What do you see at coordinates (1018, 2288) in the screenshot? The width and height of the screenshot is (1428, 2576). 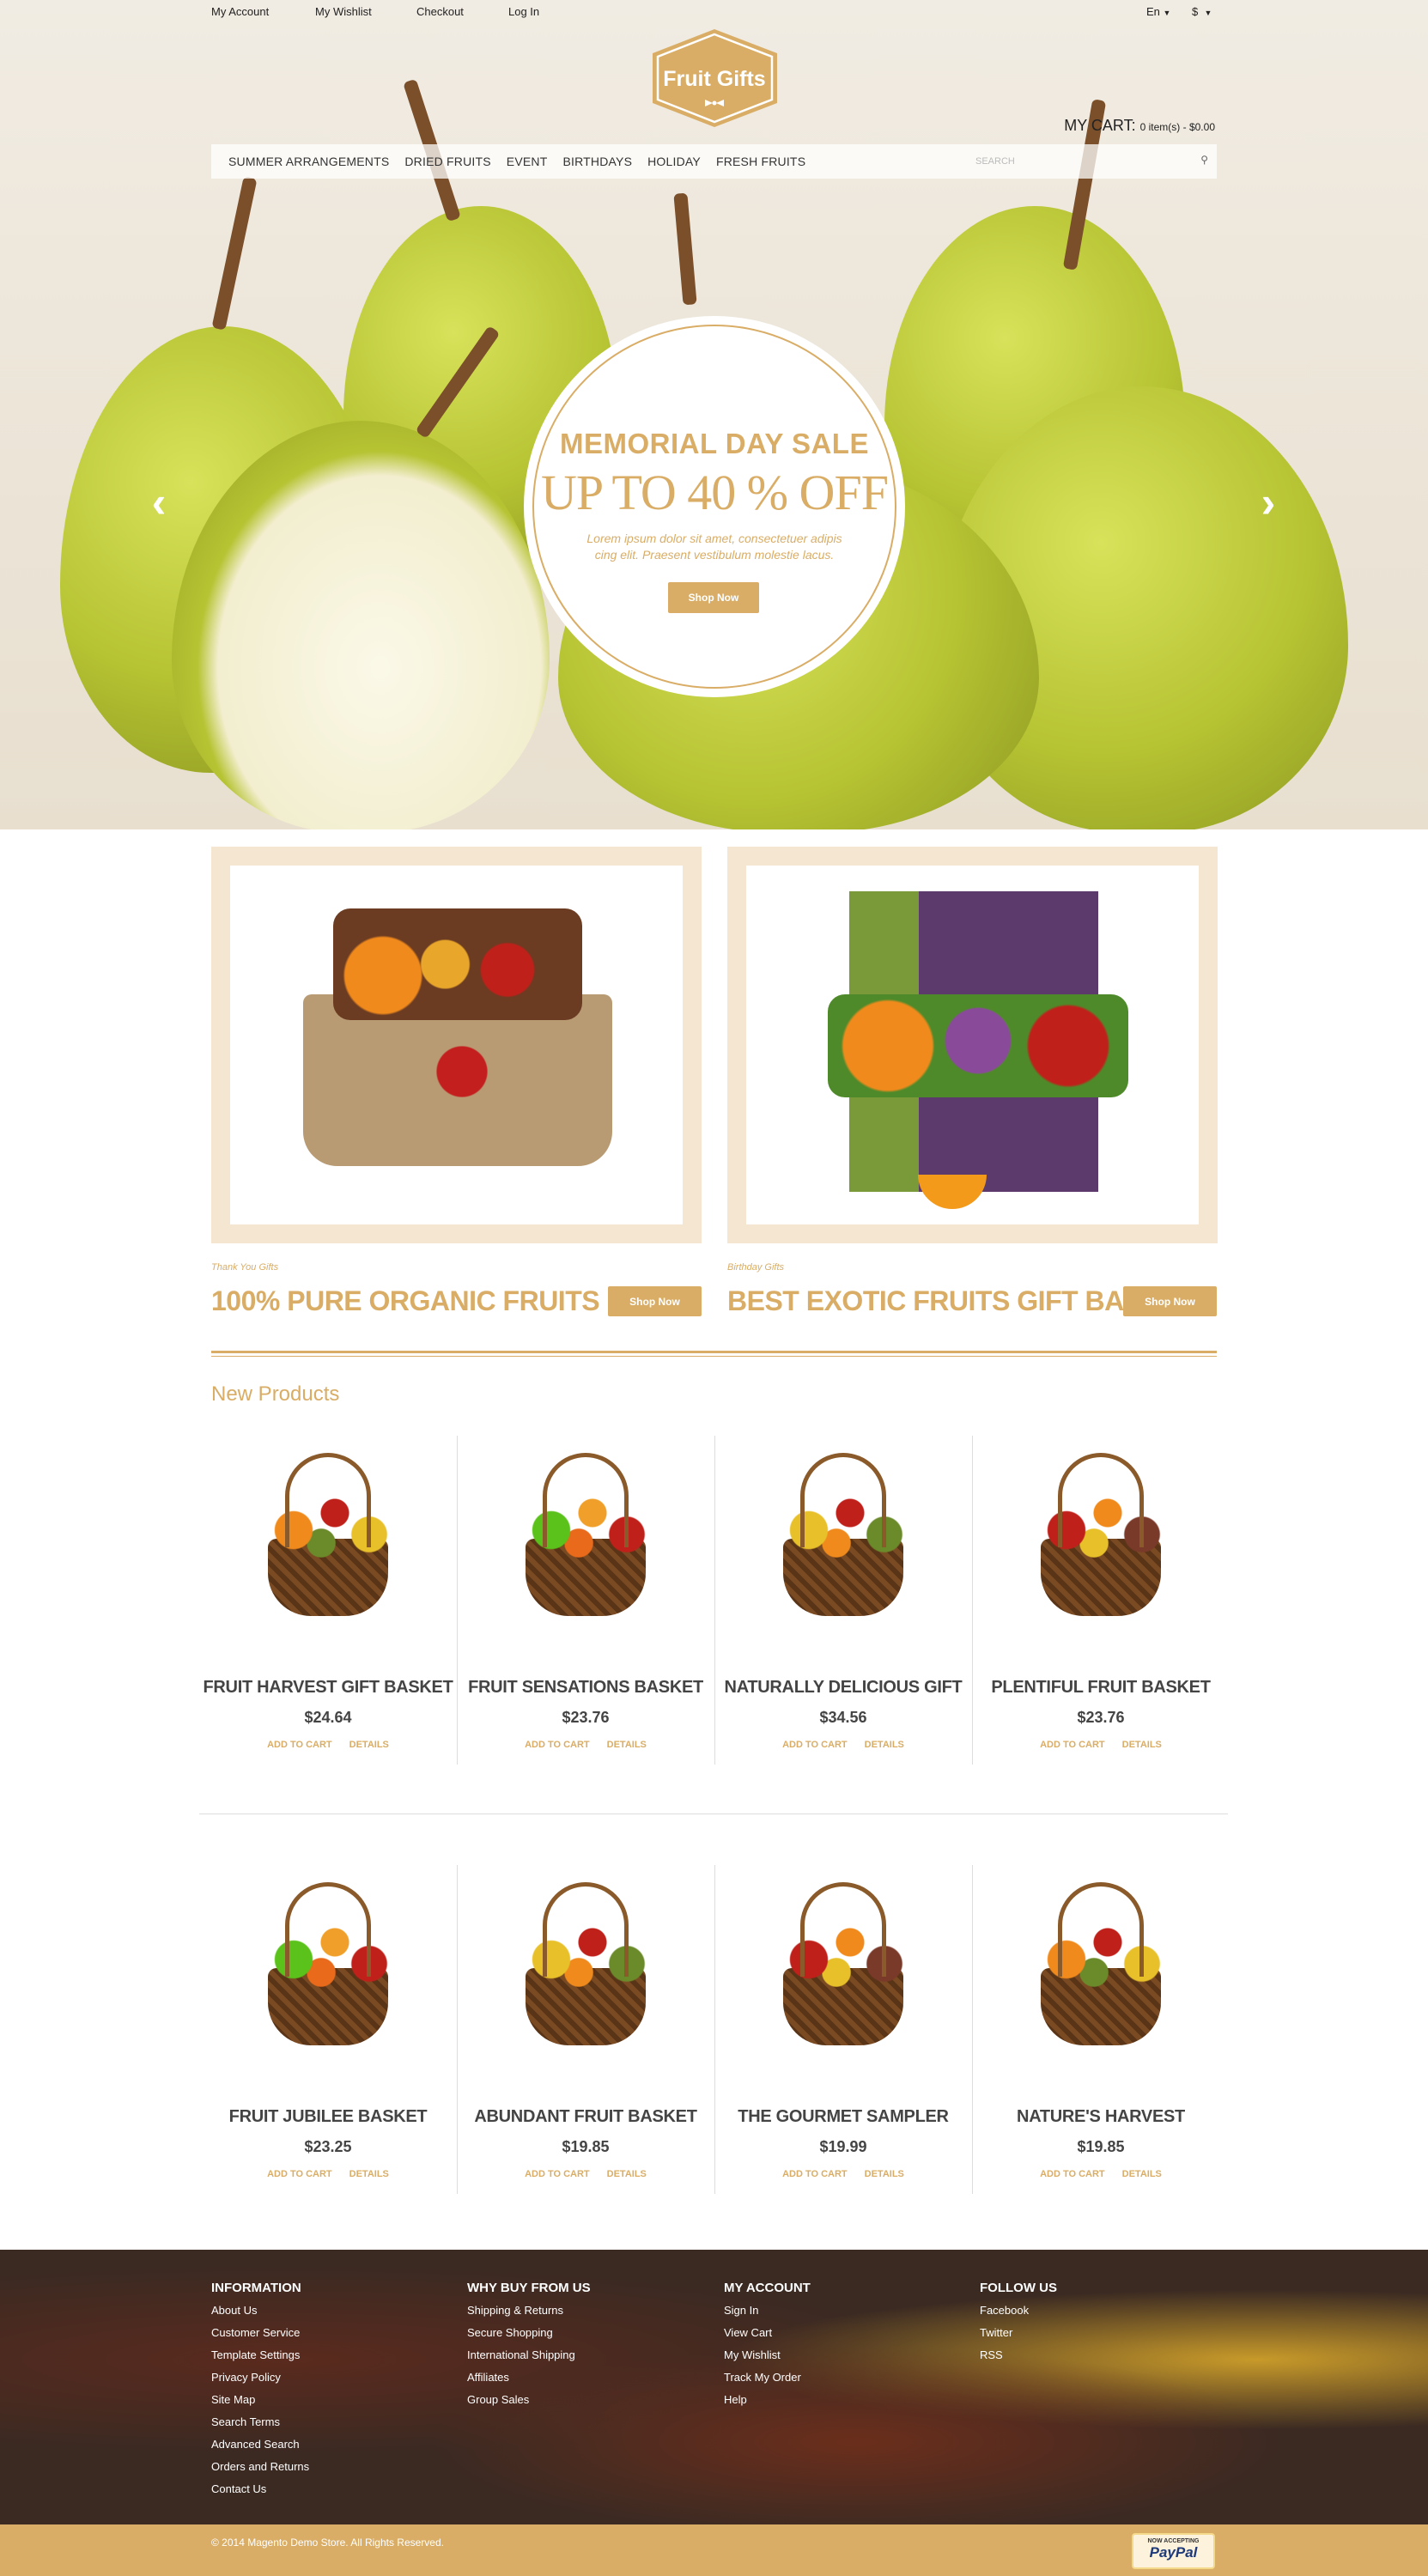 I see `footer-heading: Follow Us` at bounding box center [1018, 2288].